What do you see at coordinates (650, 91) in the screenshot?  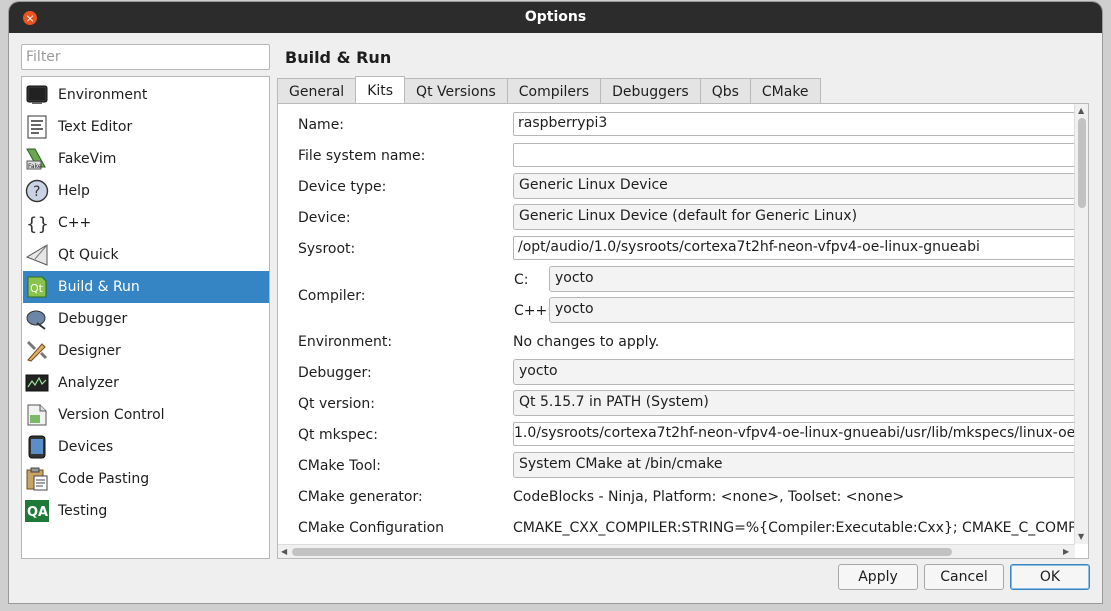 I see `tab-debuggers: Debuggers` at bounding box center [650, 91].